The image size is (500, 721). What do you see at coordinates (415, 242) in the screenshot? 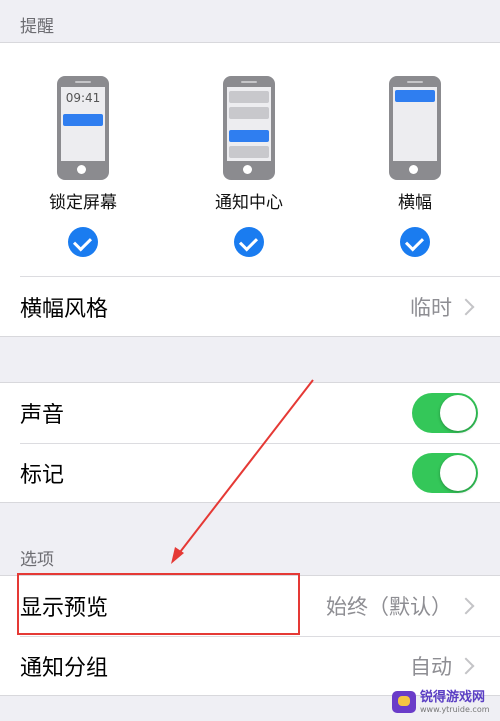
I see `banner-checkmark-icon` at bounding box center [415, 242].